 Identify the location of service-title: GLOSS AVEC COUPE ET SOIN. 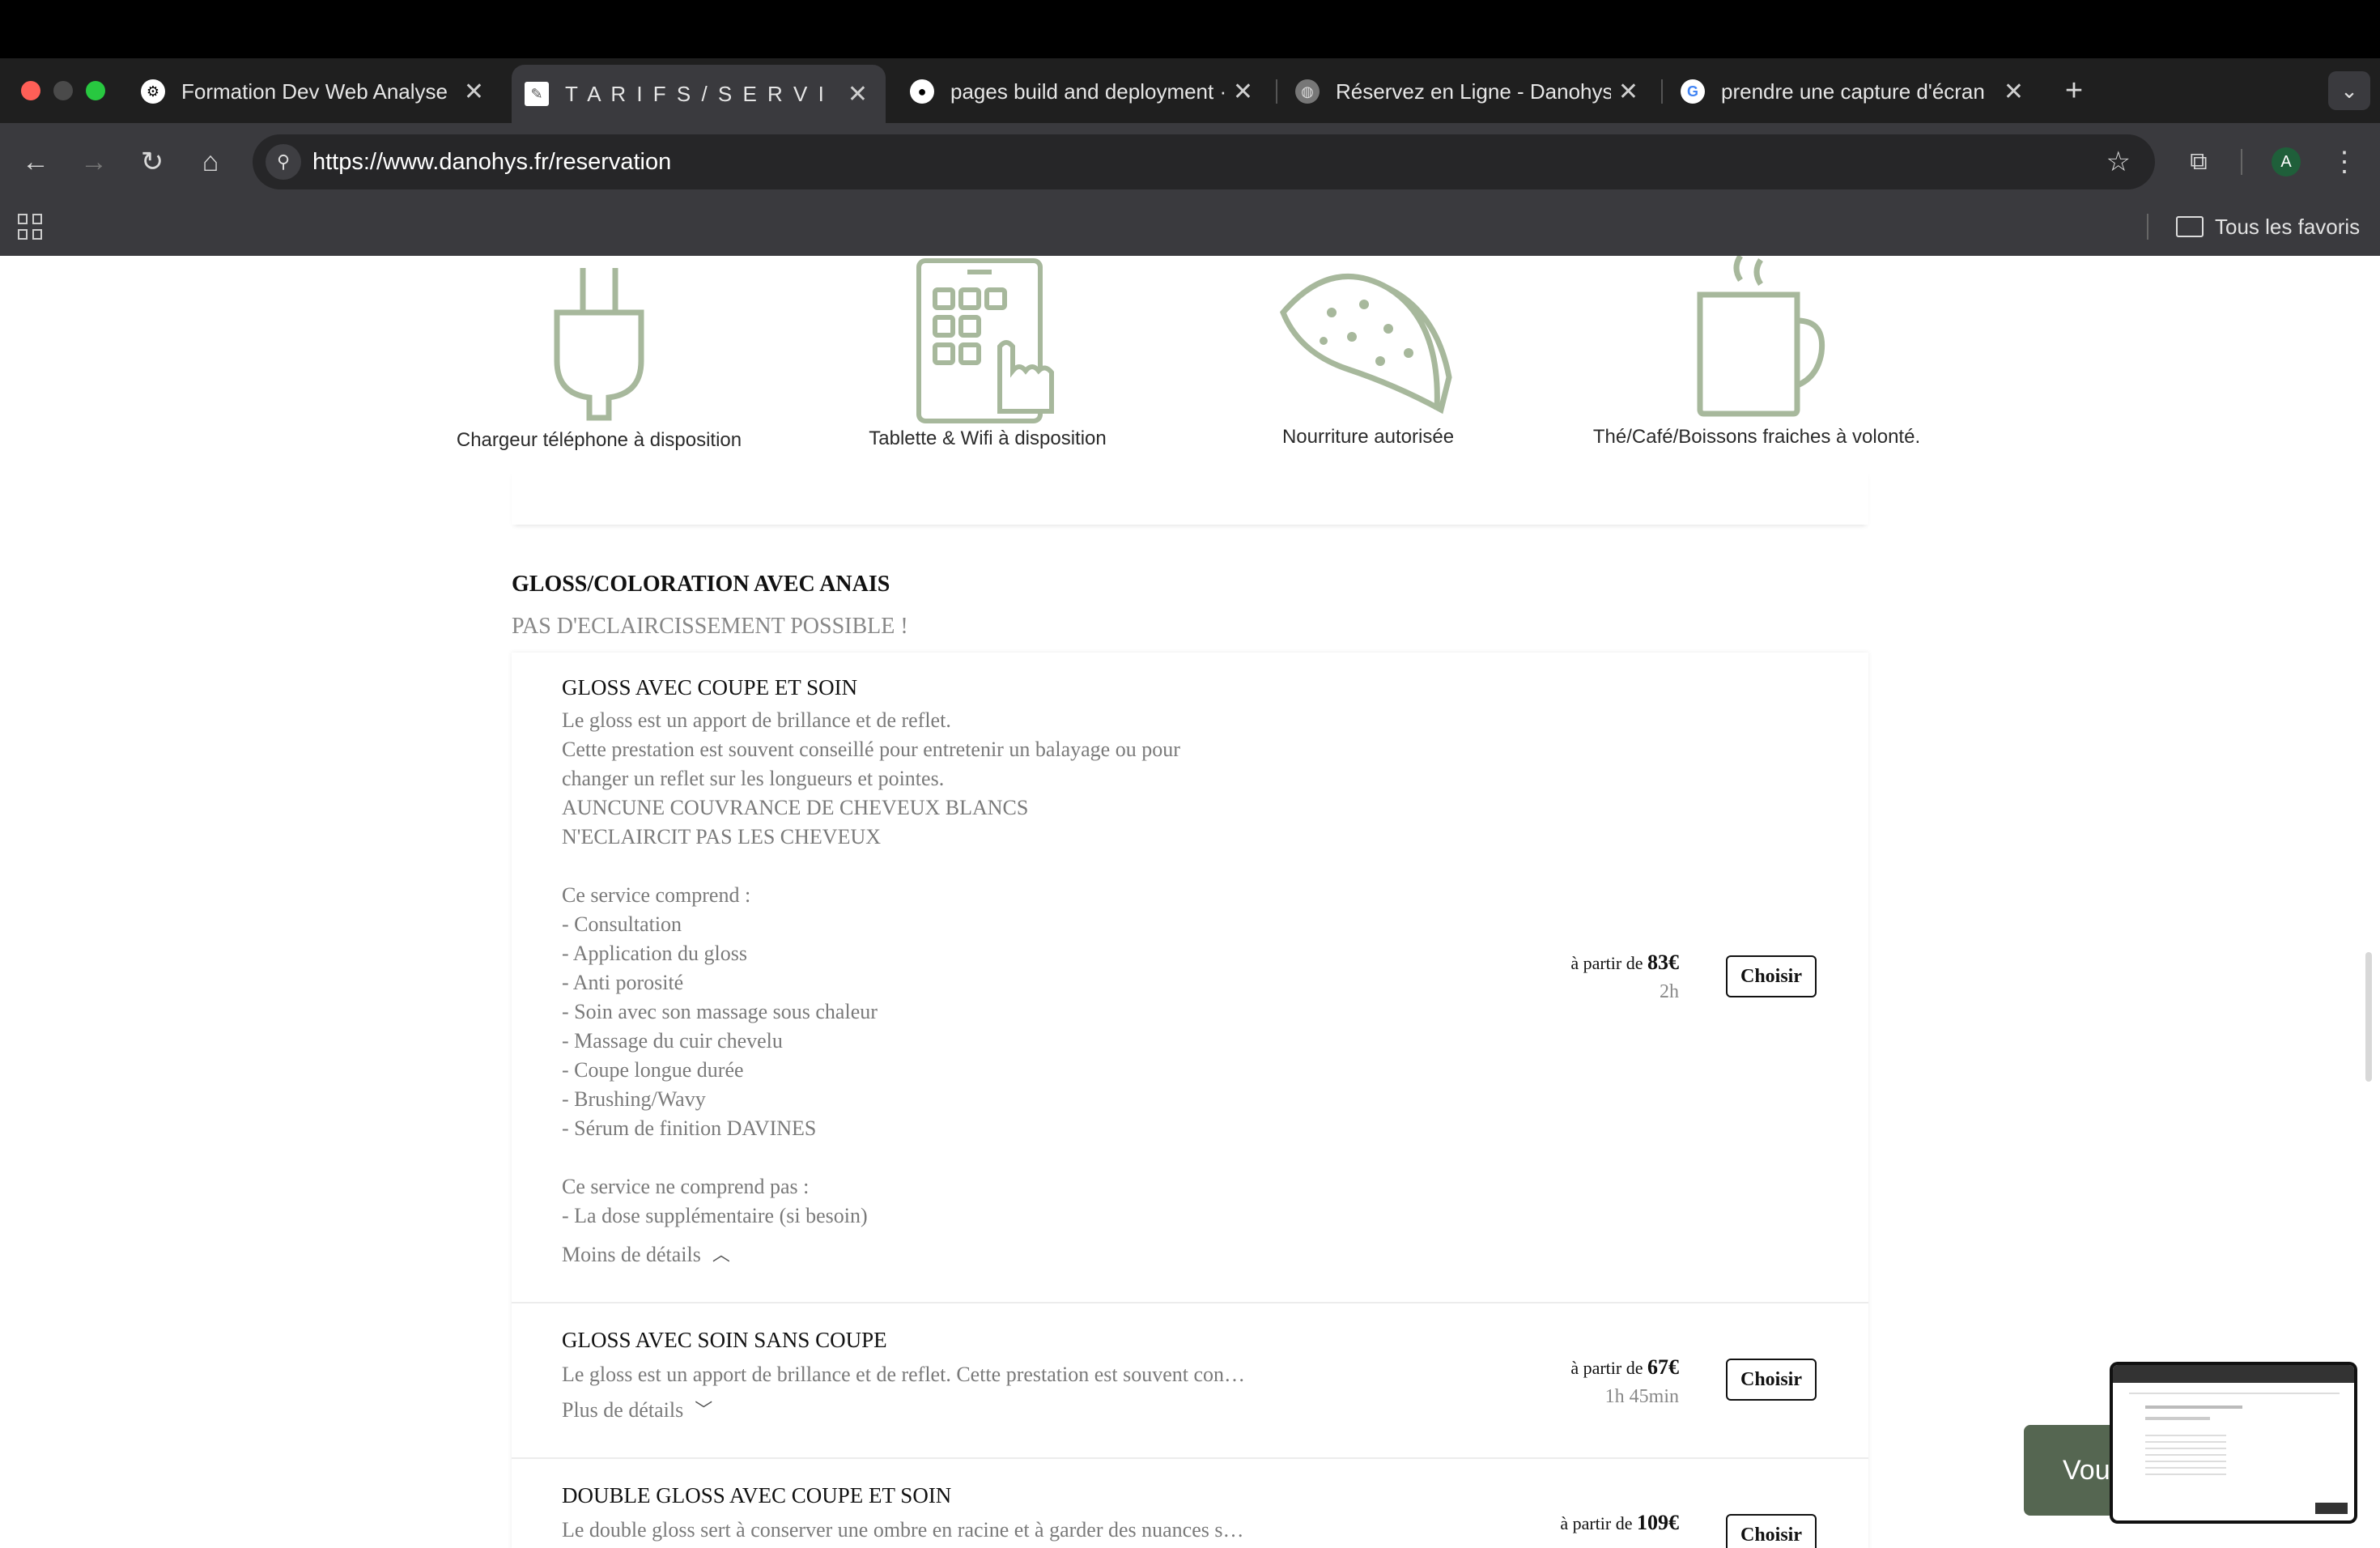
(710, 688).